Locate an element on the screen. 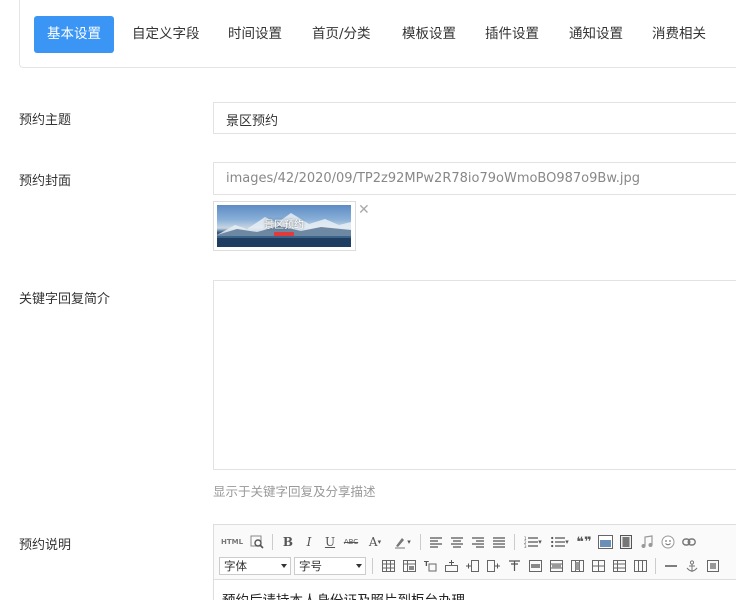 Image resolution: width=736 pixels, height=600 pixels. merge-down-button is located at coordinates (577, 566).